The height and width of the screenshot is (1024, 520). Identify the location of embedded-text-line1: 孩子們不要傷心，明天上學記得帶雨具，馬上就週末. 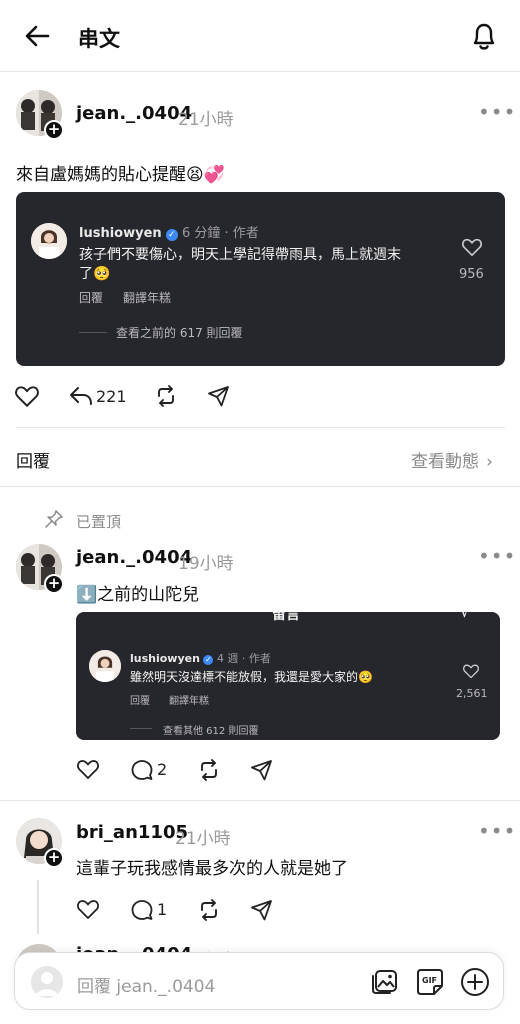
(240, 255).